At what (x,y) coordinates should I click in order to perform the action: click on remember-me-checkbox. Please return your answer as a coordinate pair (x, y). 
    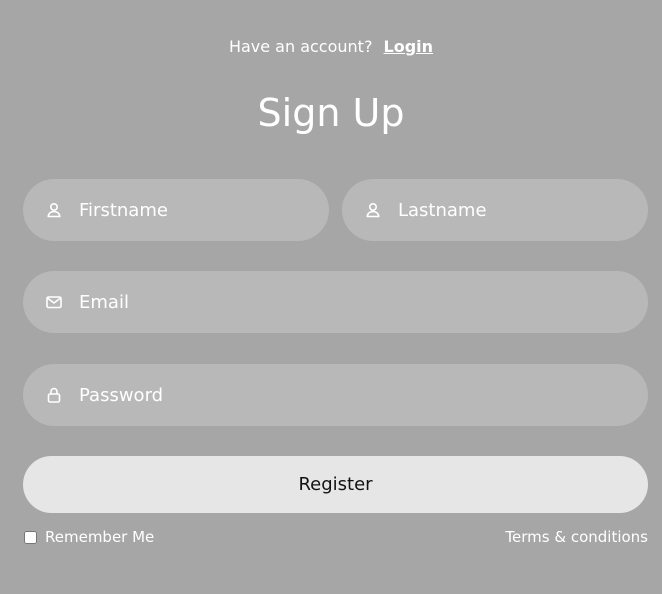
    Looking at the image, I should click on (30, 537).